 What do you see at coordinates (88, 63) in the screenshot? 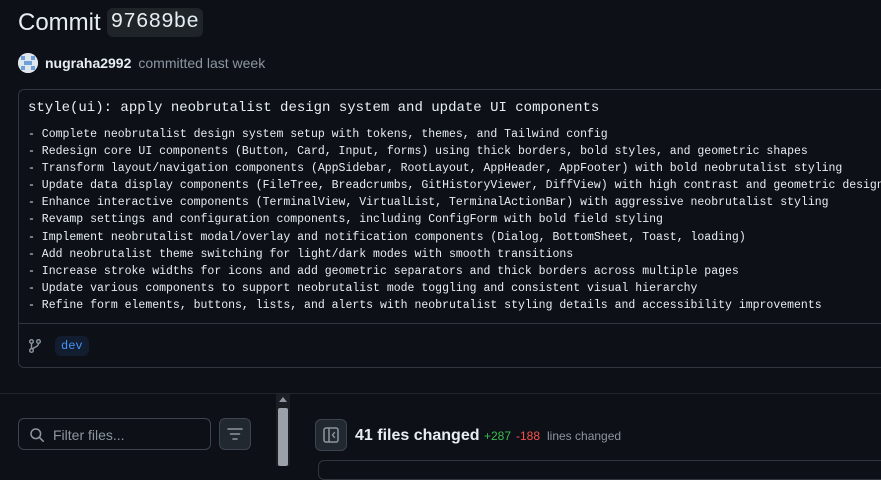
I see `author-link: nugraha2992` at bounding box center [88, 63].